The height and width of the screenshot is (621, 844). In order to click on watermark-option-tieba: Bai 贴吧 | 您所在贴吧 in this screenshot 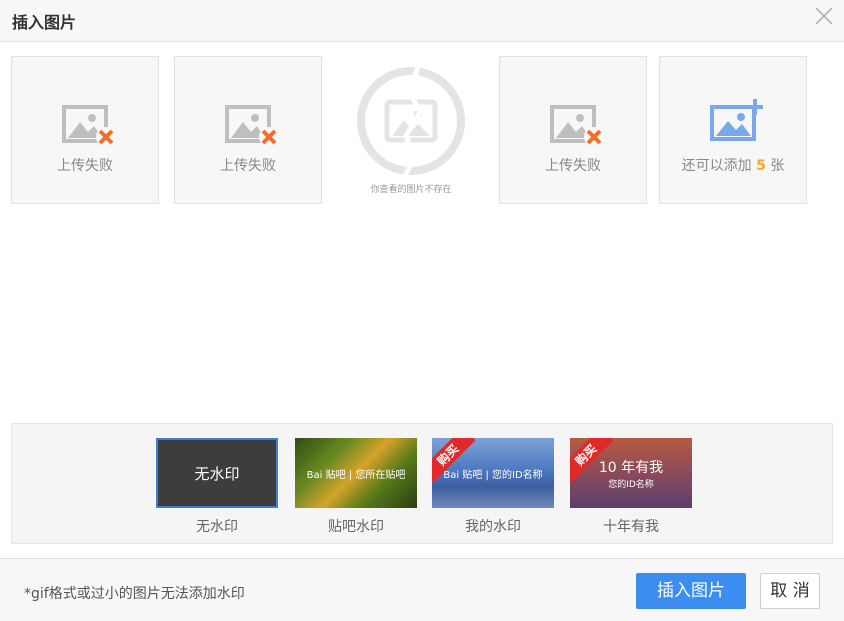, I will do `click(356, 473)`.